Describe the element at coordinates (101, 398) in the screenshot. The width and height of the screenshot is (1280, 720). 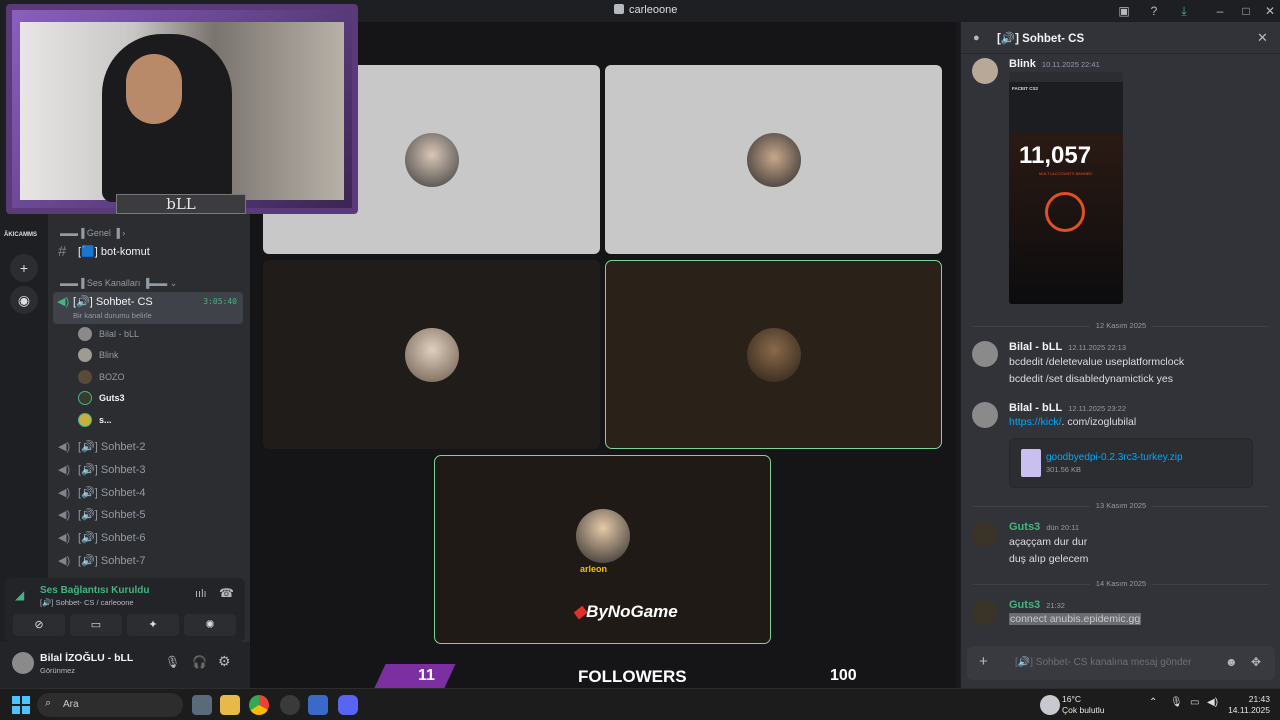
I see `voice-member: Guts3` at that location.